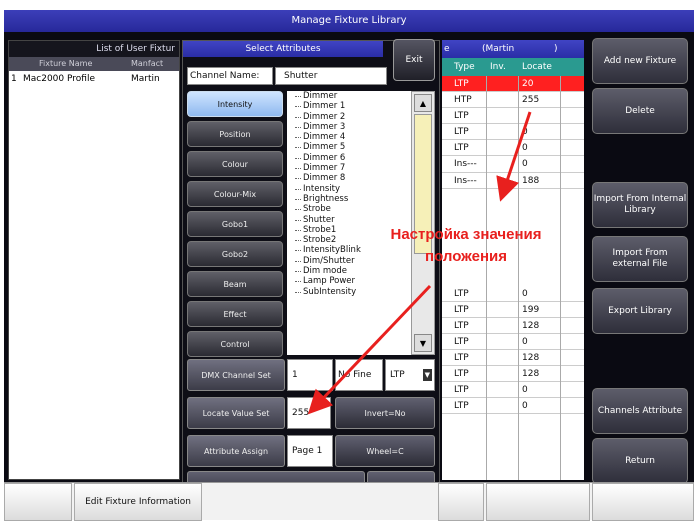  I want to click on arrow-to-locate-field, so click(369, 349).